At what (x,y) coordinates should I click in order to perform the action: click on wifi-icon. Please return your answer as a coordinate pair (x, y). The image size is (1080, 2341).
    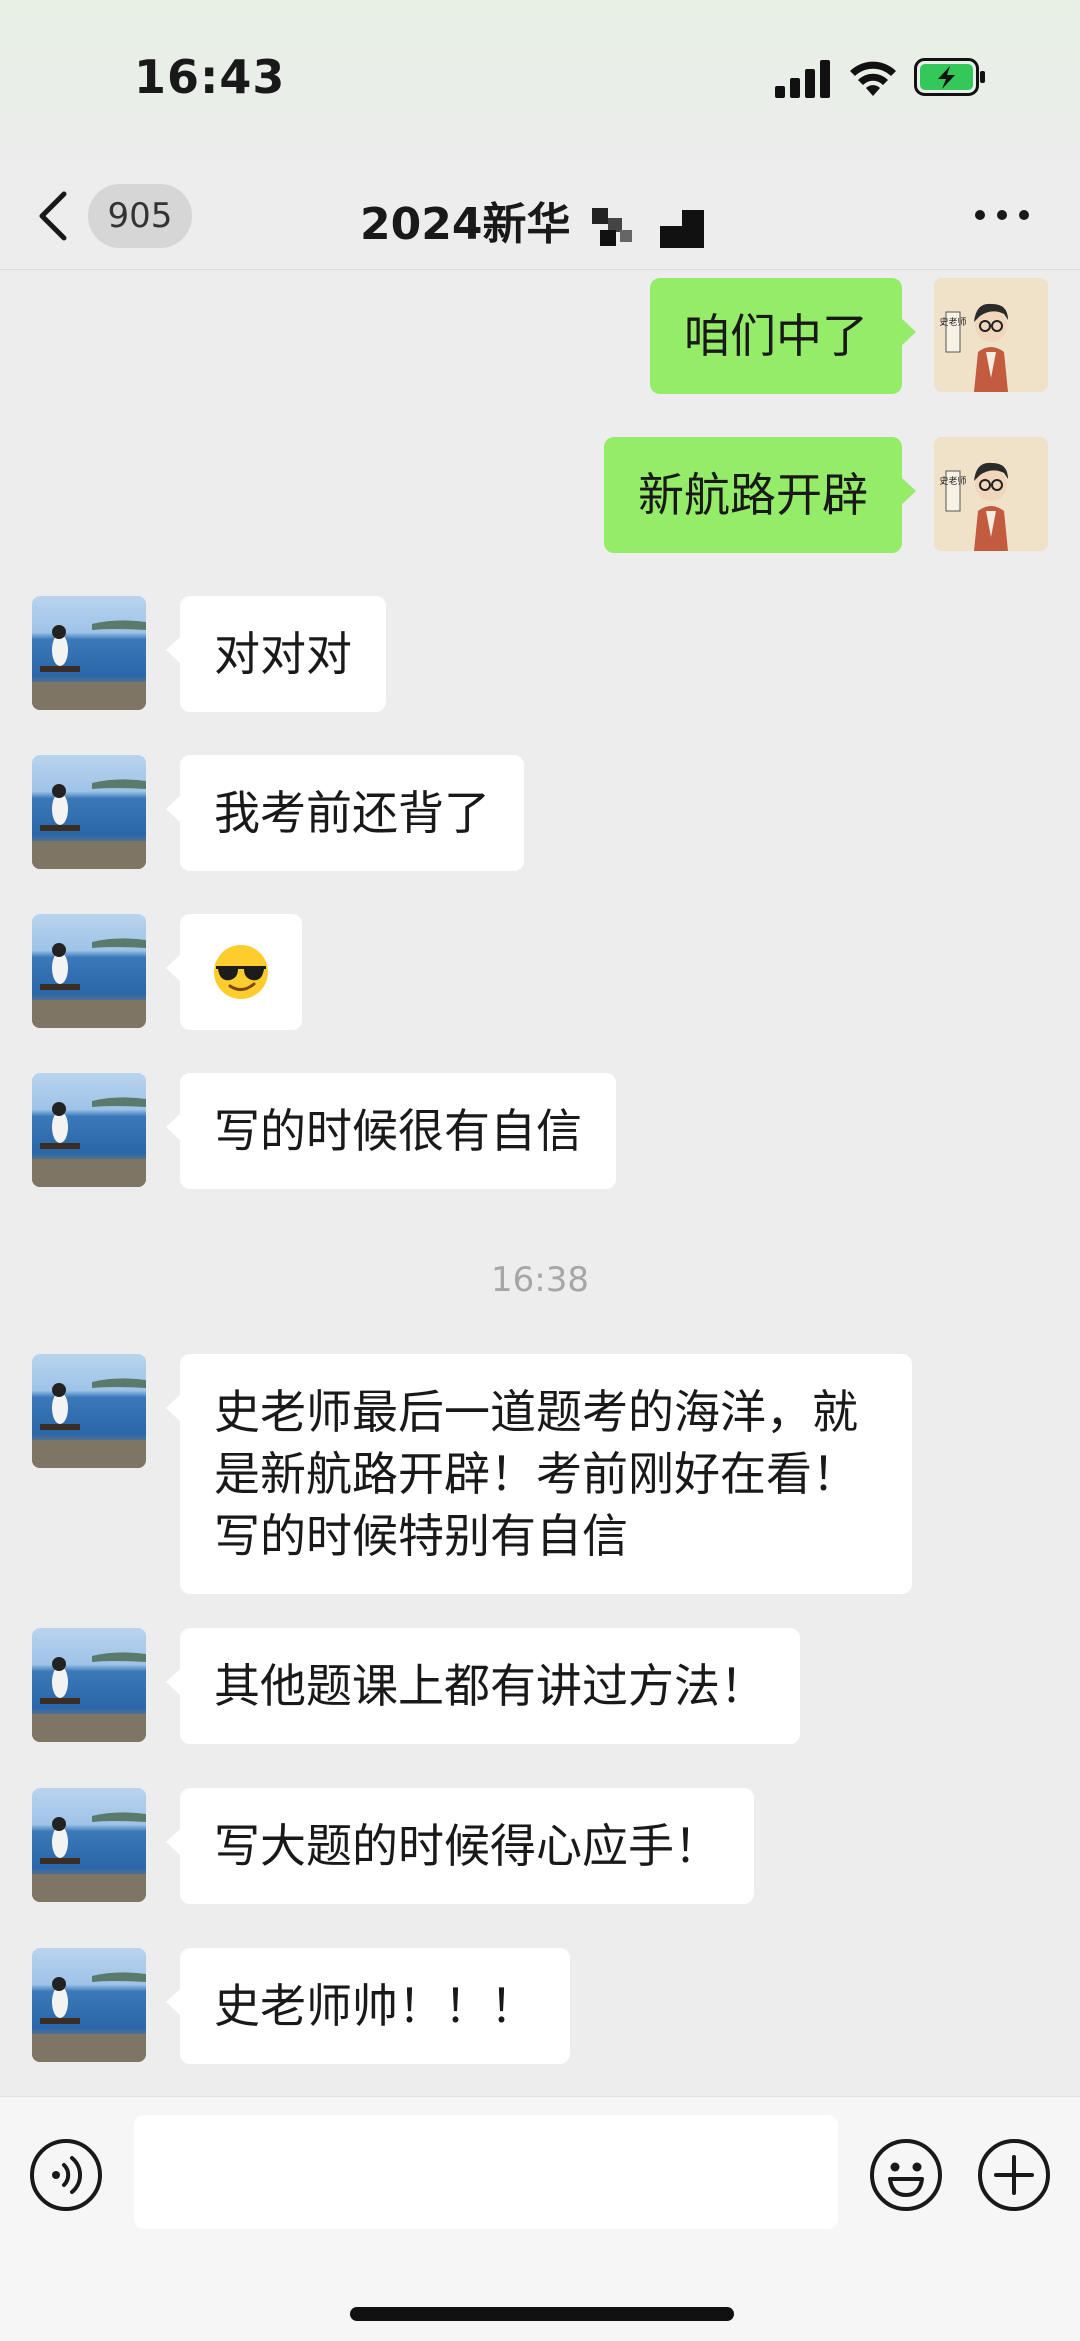
    Looking at the image, I should click on (873, 78).